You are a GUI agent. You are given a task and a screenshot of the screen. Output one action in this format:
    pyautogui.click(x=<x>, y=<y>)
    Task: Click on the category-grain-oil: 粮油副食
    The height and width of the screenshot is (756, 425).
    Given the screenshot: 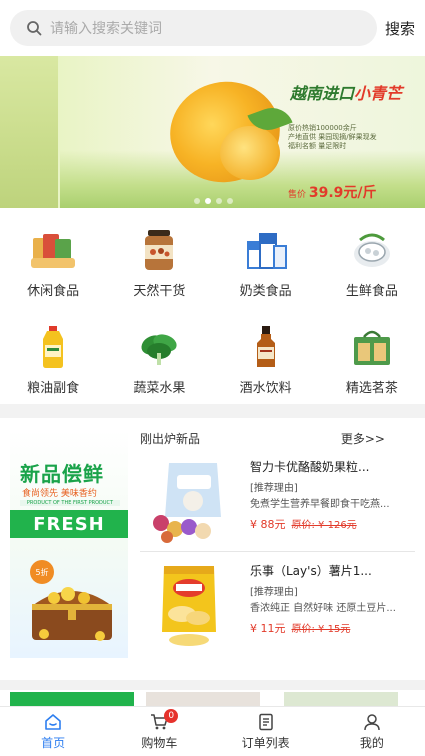 What is the action you would take?
    pyautogui.click(x=53, y=355)
    